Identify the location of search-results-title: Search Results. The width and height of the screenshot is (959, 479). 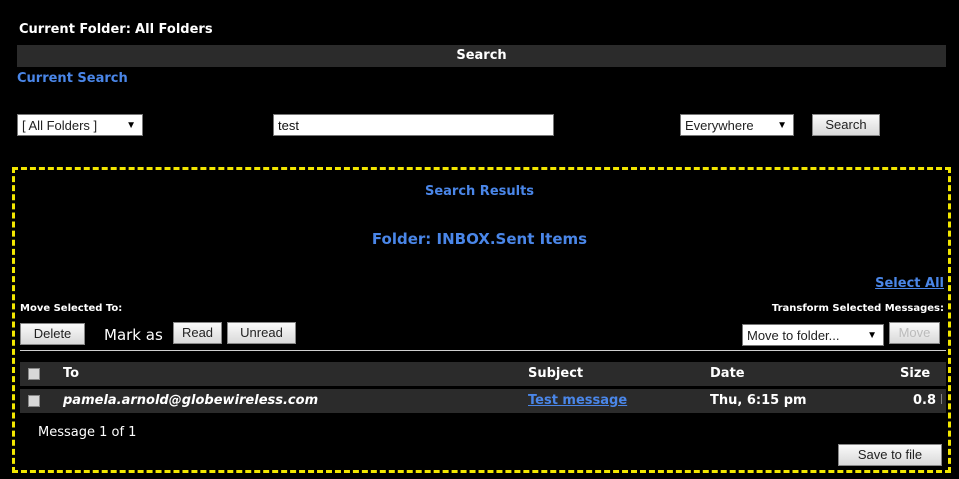
(479, 191).